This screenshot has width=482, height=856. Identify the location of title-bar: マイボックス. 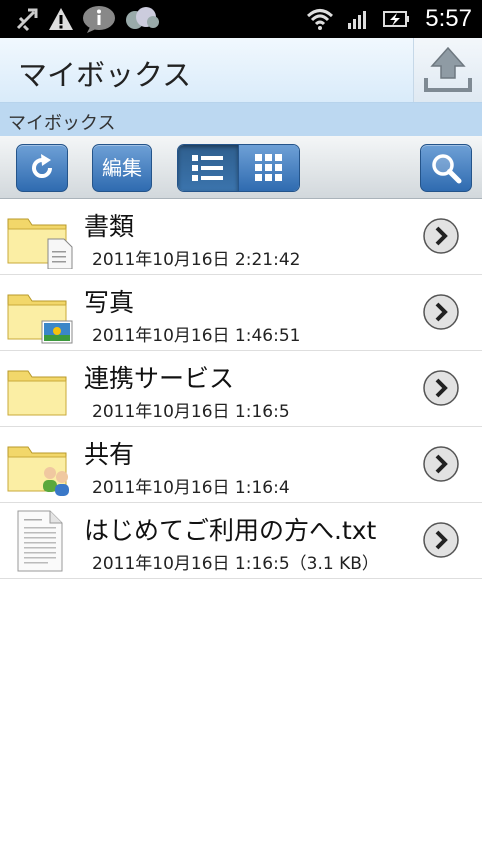
(241, 70).